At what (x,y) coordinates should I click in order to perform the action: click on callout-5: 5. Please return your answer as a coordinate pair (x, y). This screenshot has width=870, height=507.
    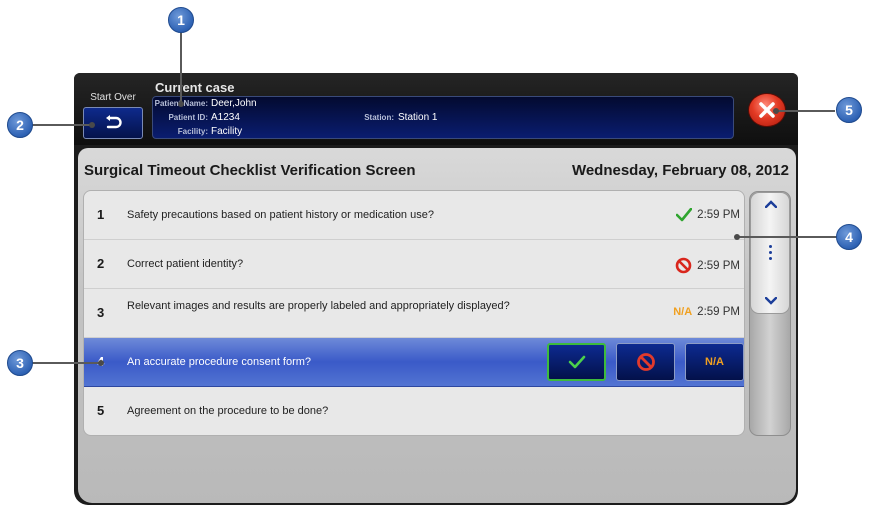
    Looking at the image, I should click on (849, 110).